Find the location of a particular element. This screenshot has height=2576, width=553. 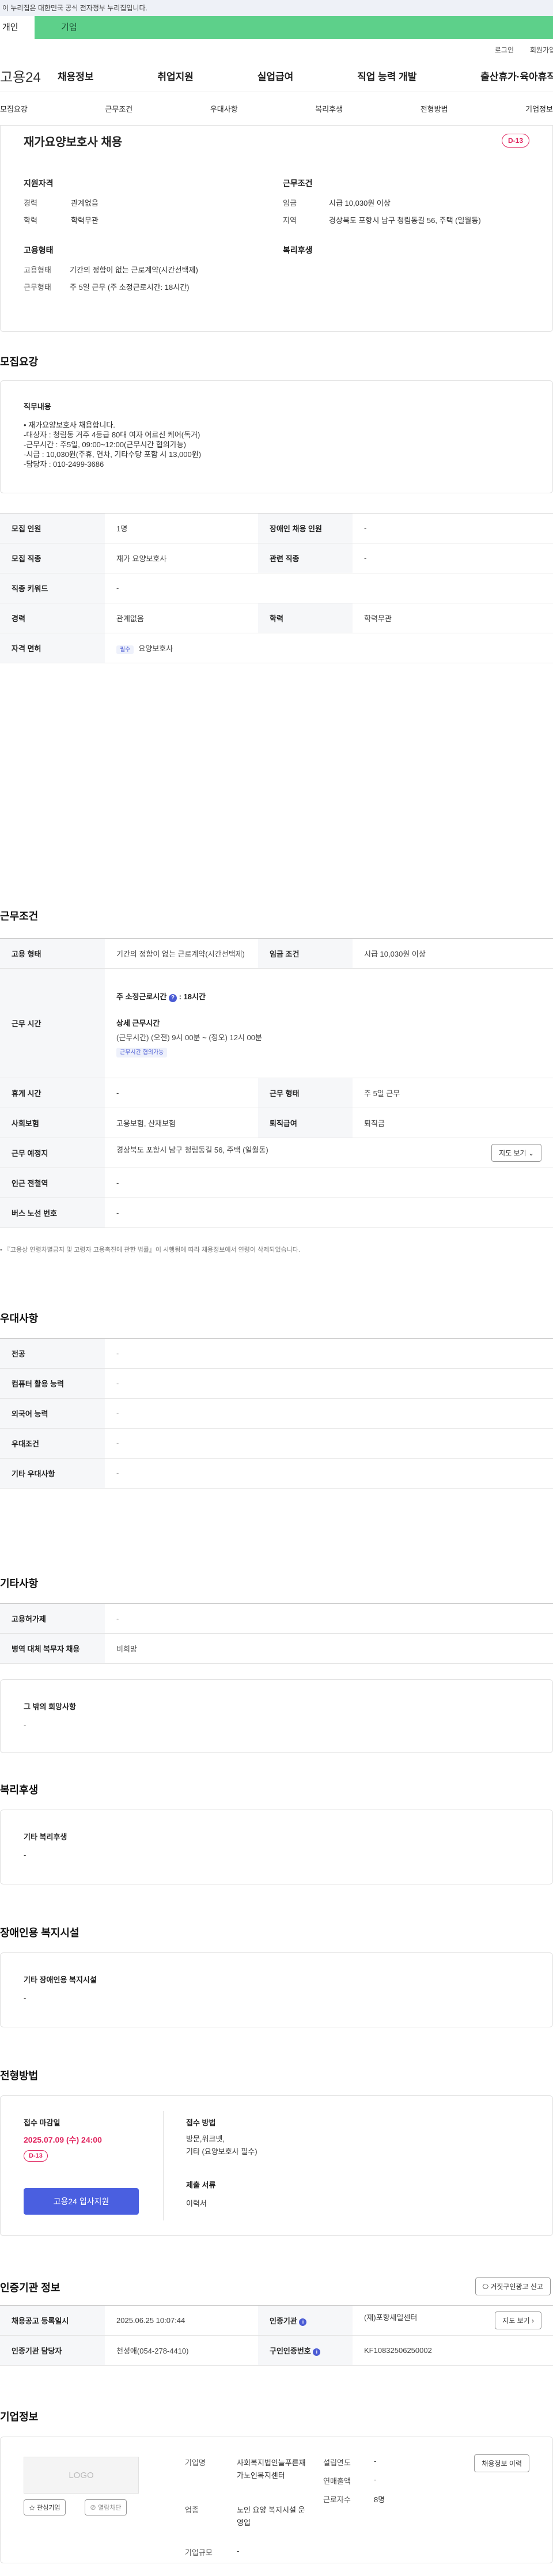

gnb-item-jobs: 채용정보 is located at coordinates (76, 76).